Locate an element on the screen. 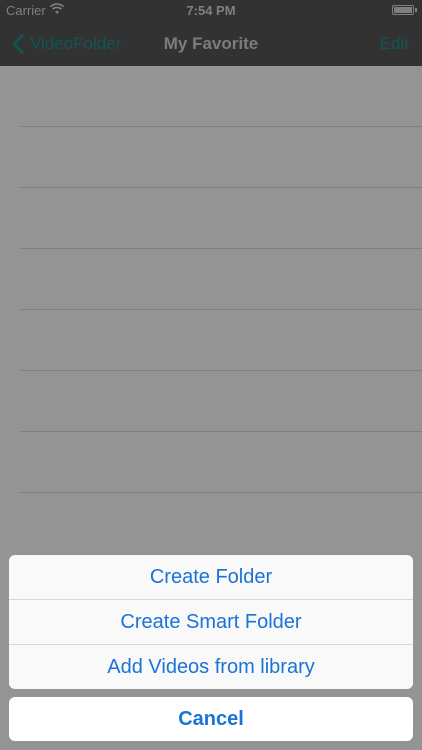  action-sheet-cancel: Cancel is located at coordinates (211, 719).